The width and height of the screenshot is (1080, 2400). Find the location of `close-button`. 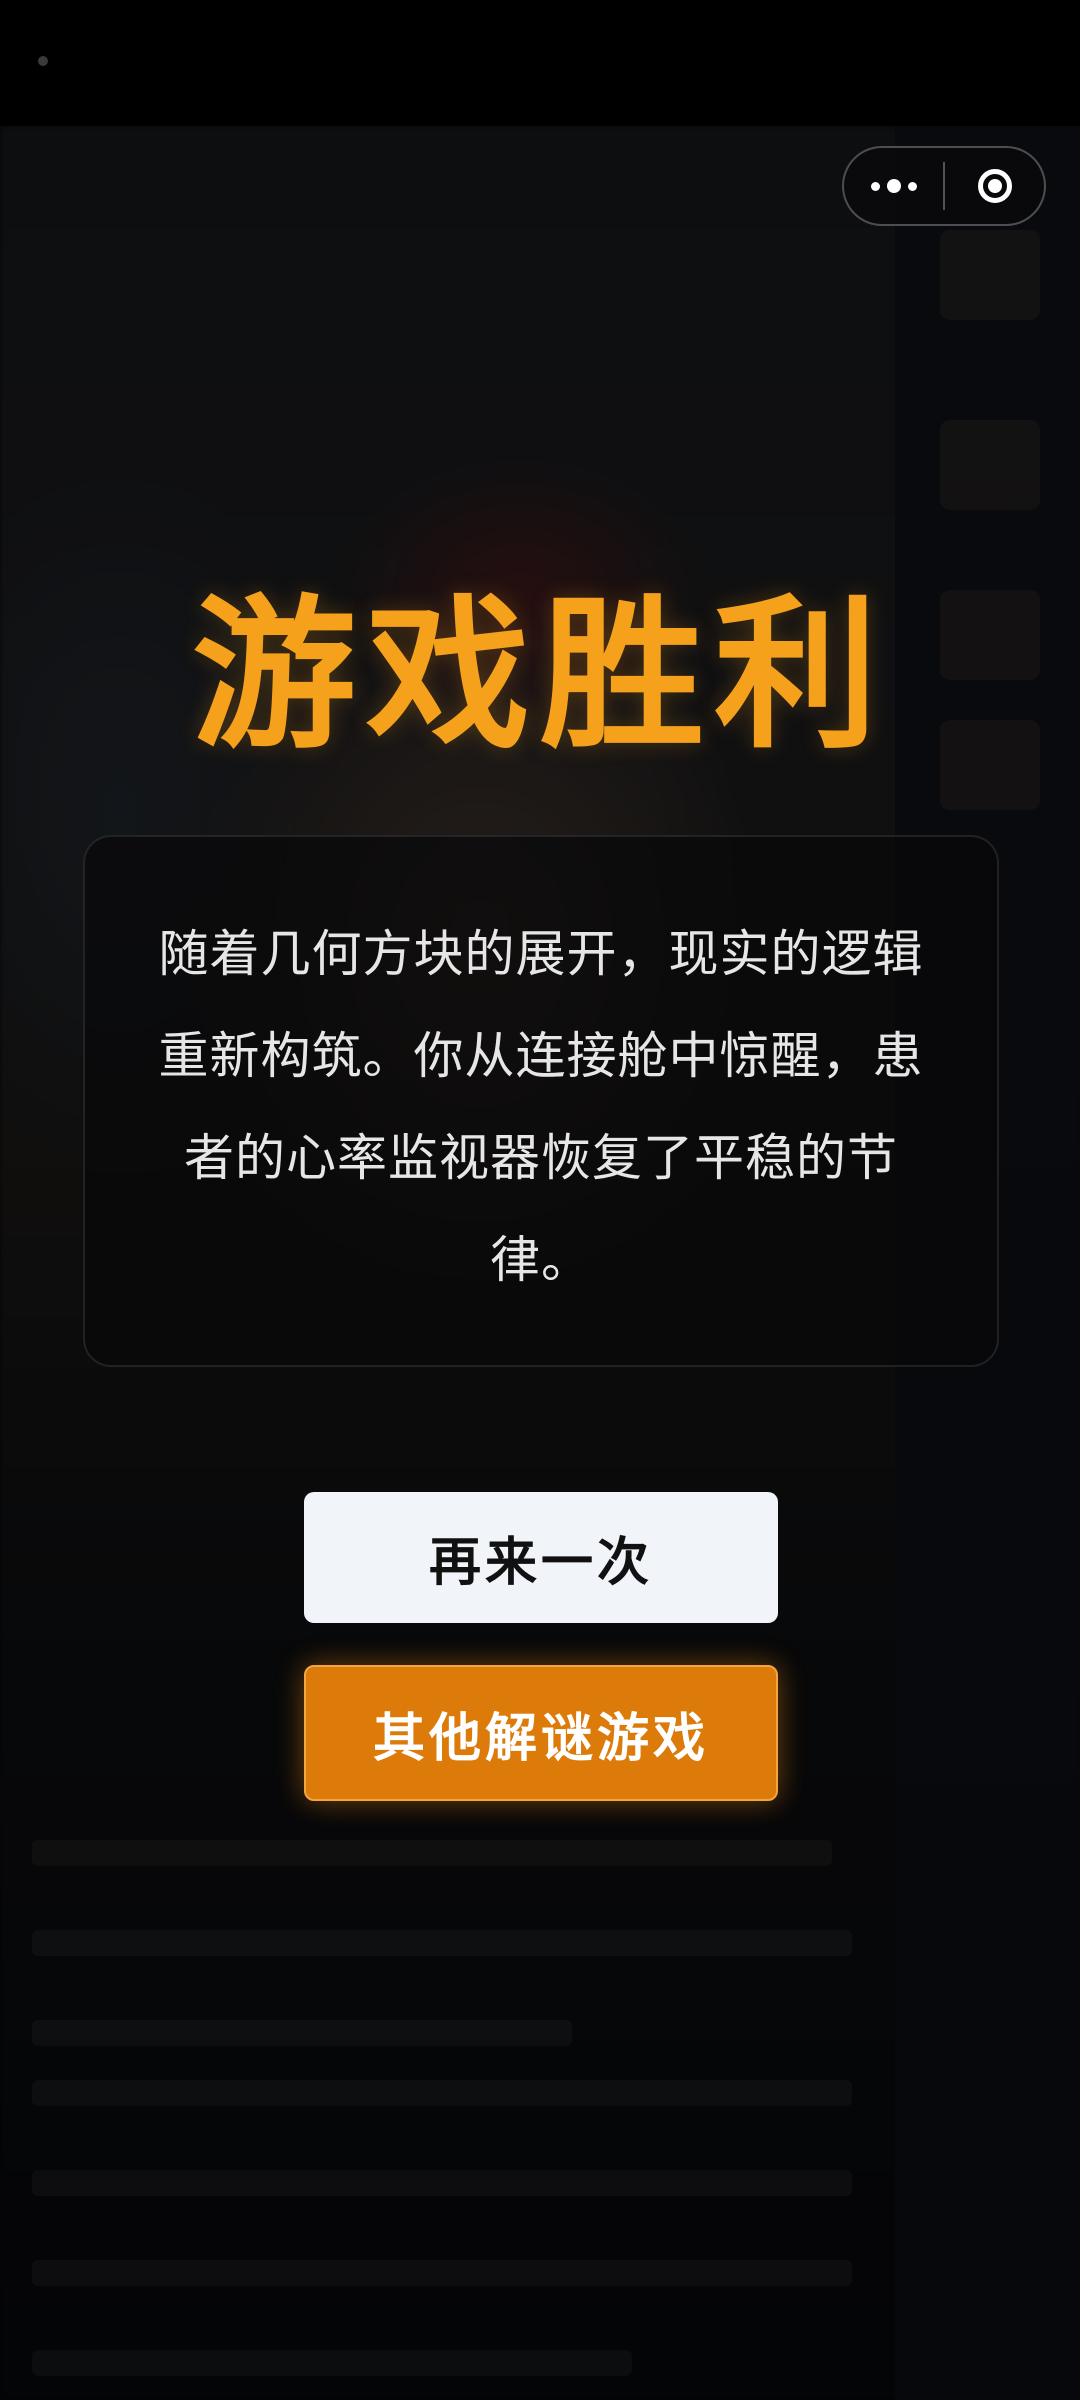

close-button is located at coordinates (994, 186).